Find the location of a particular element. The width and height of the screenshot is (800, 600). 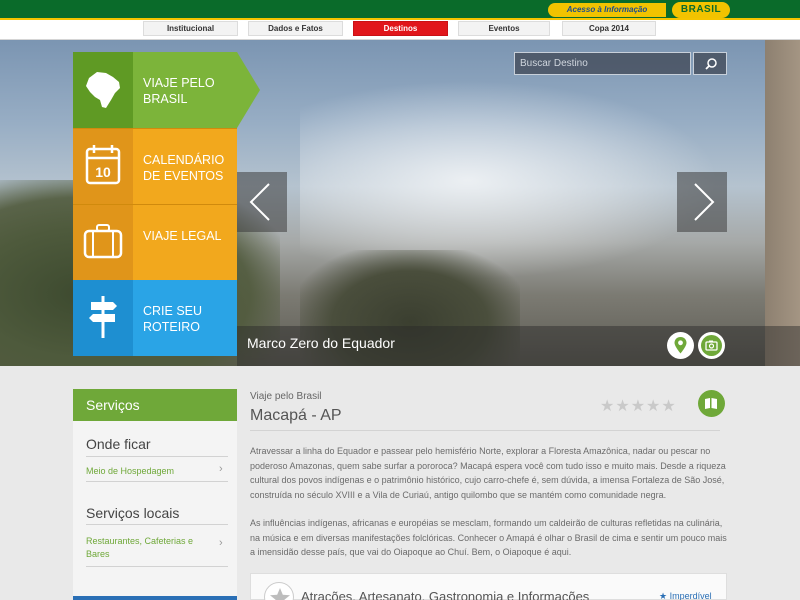

photo-gallery-button is located at coordinates (711, 345).